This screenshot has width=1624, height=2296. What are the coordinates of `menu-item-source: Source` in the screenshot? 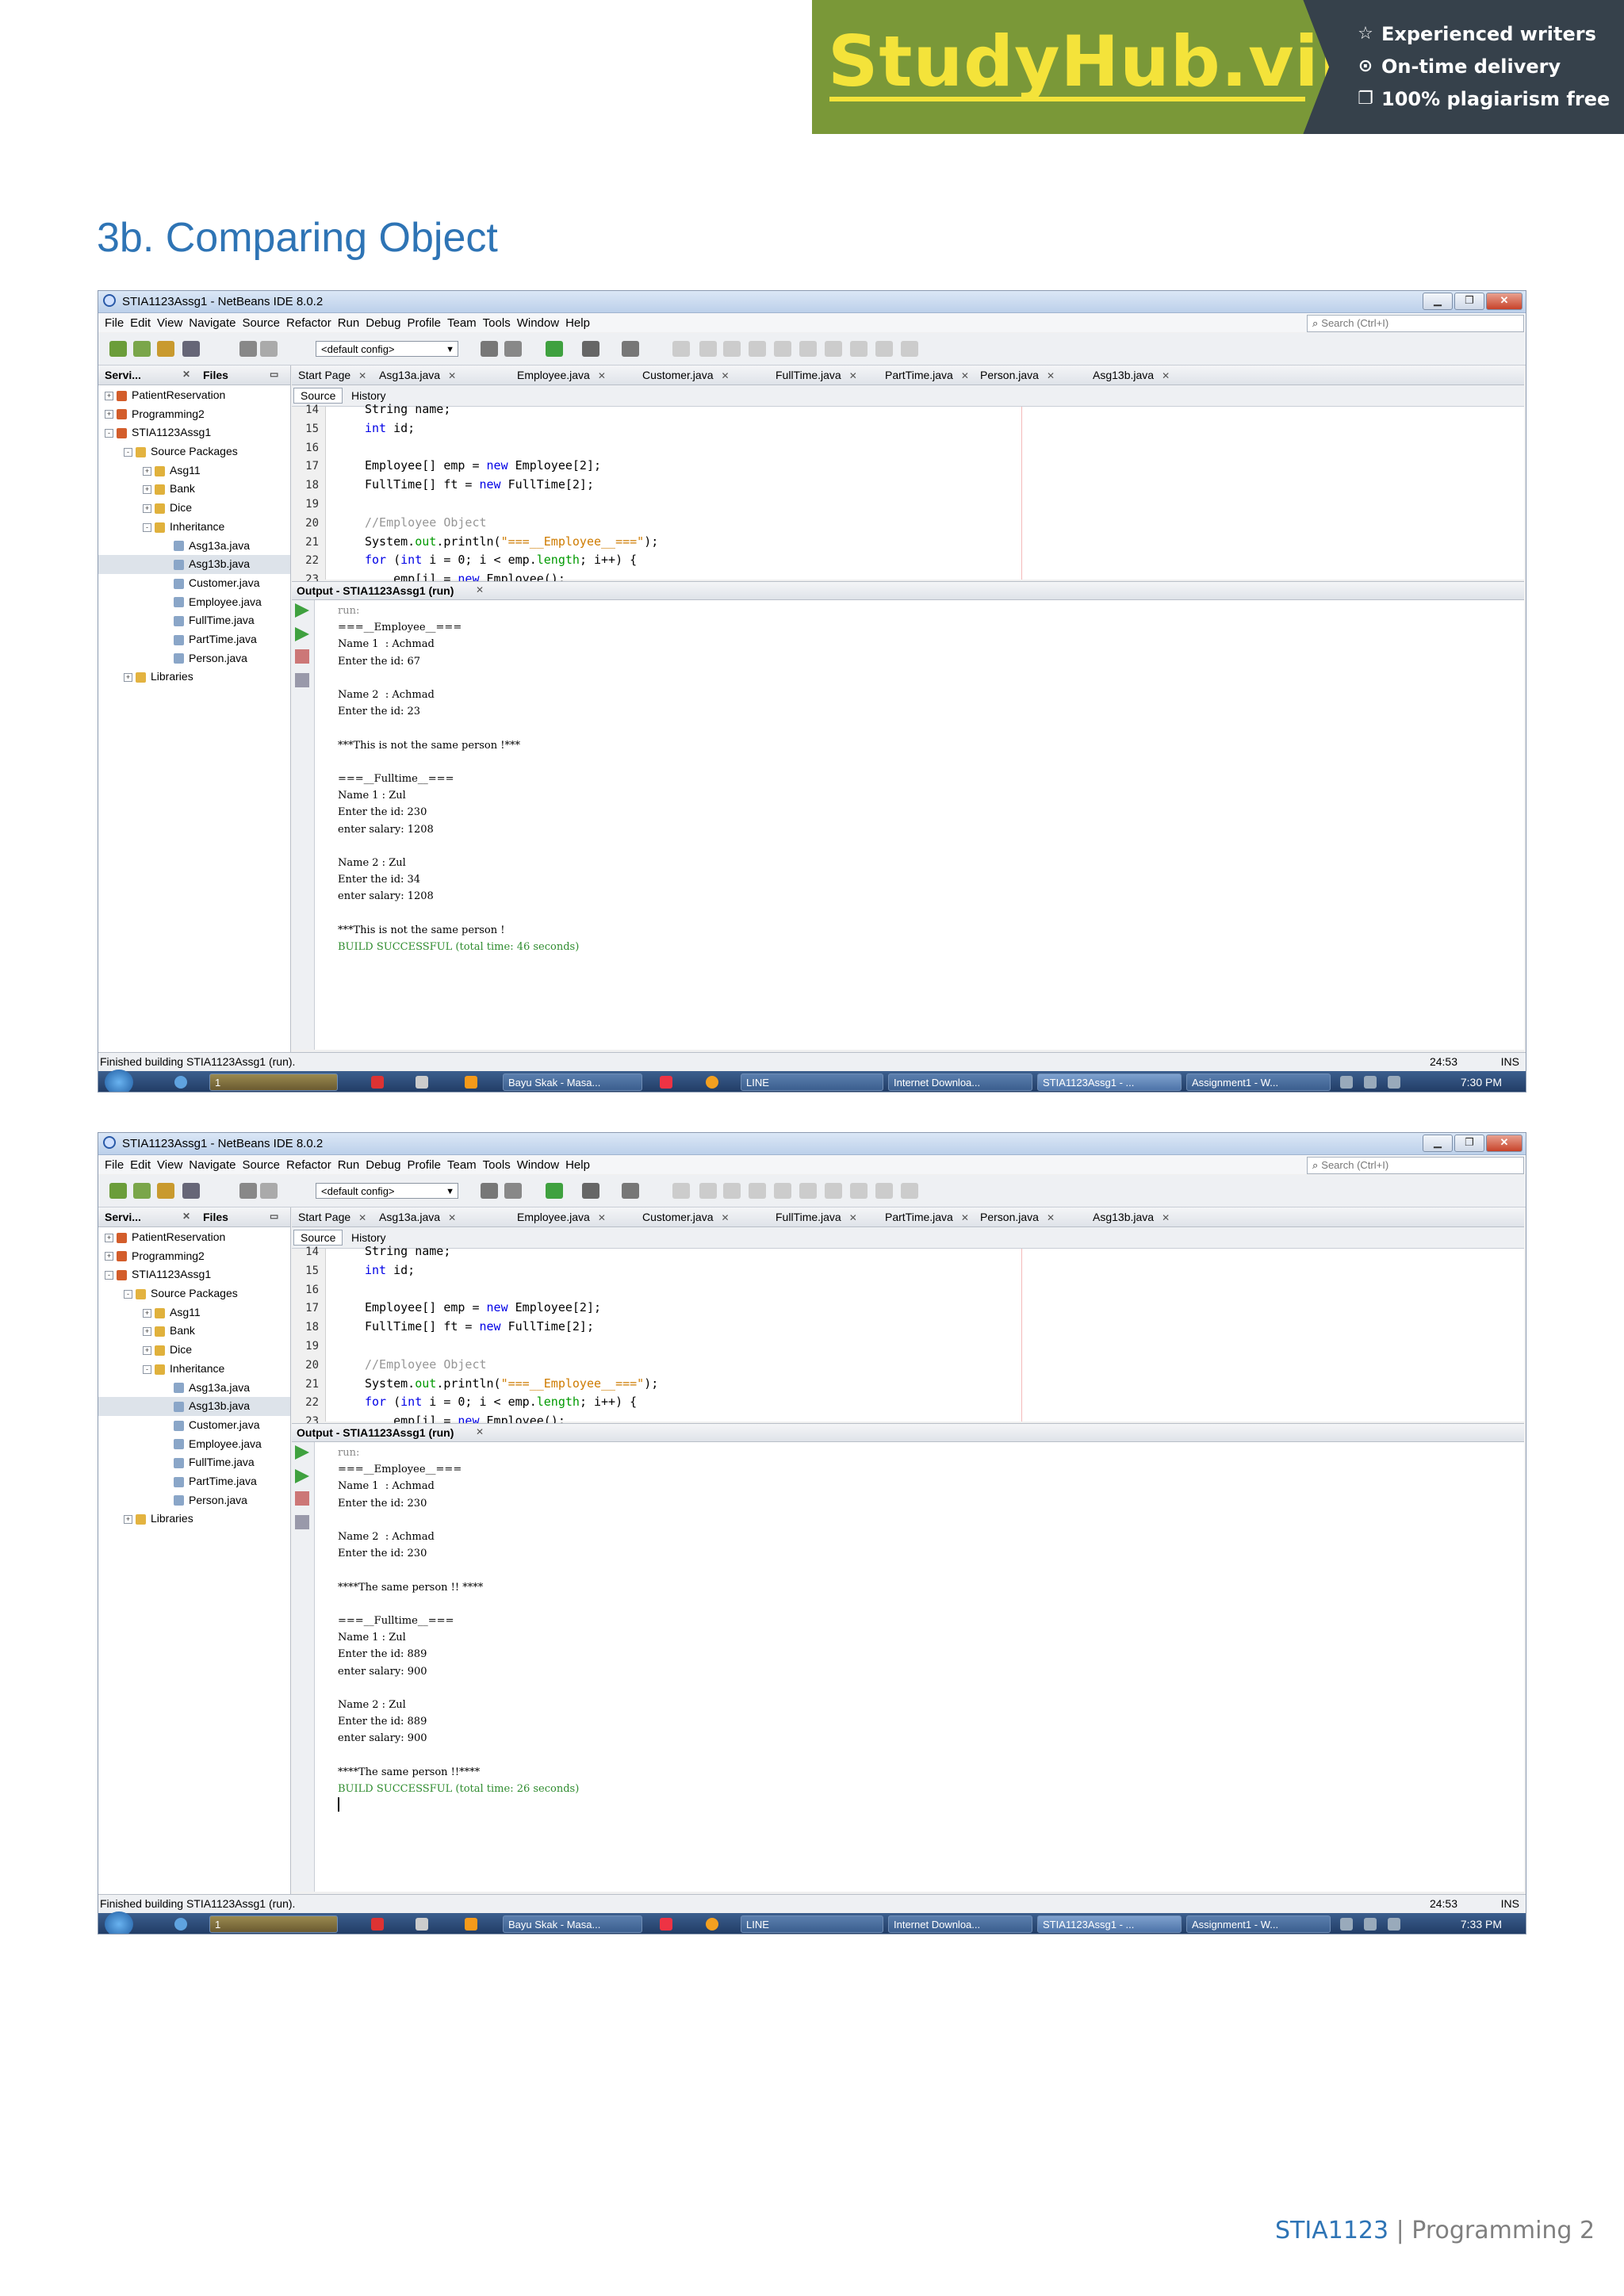 It's located at (261, 321).